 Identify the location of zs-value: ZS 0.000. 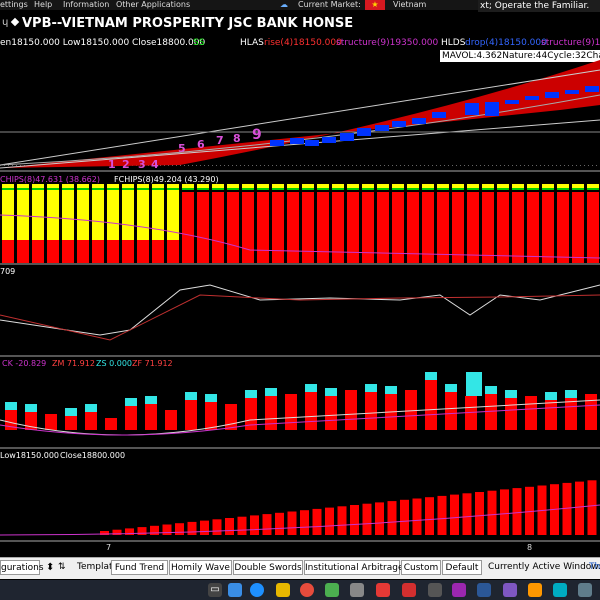
(114, 363).